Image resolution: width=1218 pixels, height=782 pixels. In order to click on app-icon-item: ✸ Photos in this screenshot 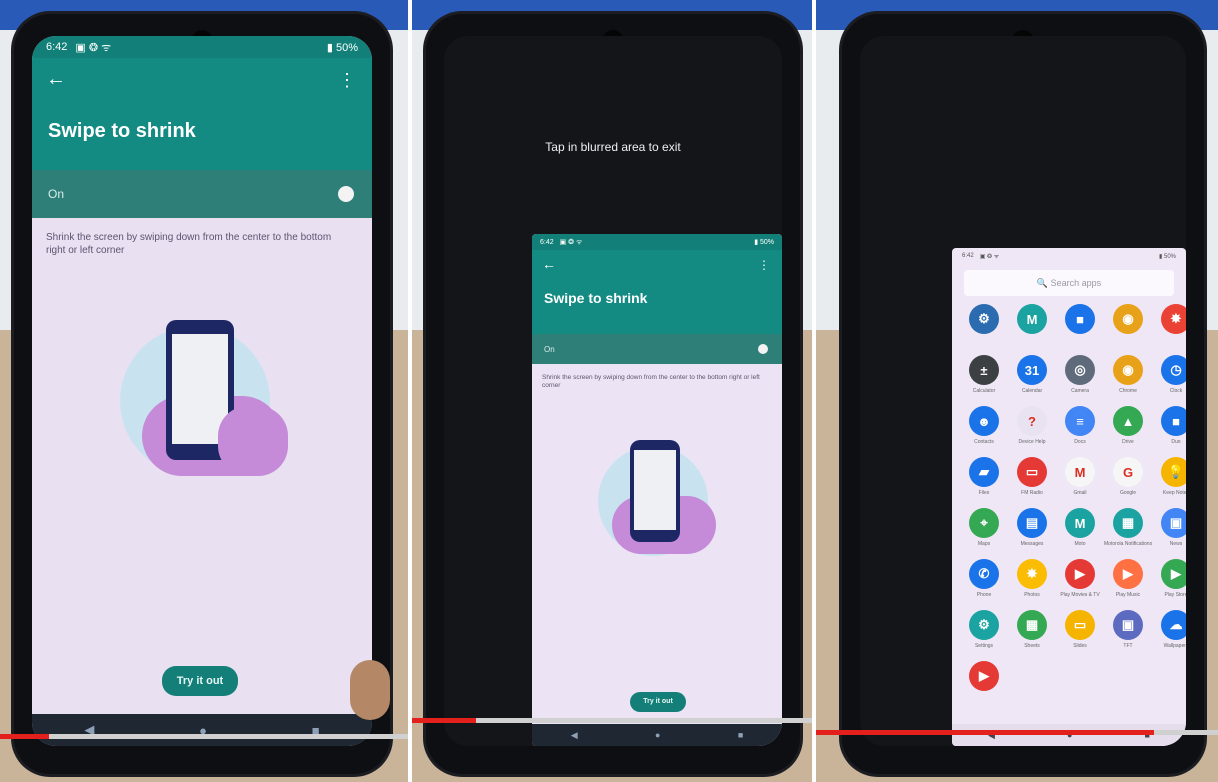, I will do `click(1032, 579)`.